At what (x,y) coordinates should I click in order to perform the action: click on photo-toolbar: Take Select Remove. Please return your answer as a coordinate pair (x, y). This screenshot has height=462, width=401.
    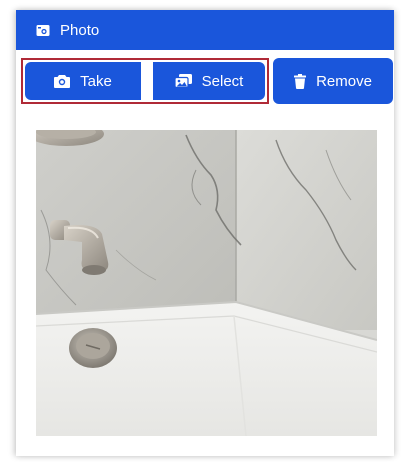
    Looking at the image, I should click on (205, 85).